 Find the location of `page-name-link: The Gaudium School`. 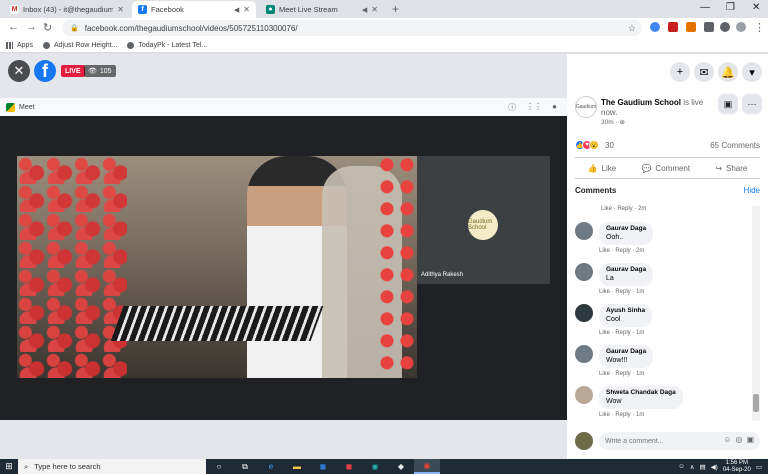

page-name-link: The Gaudium School is located at coordinates (641, 102).